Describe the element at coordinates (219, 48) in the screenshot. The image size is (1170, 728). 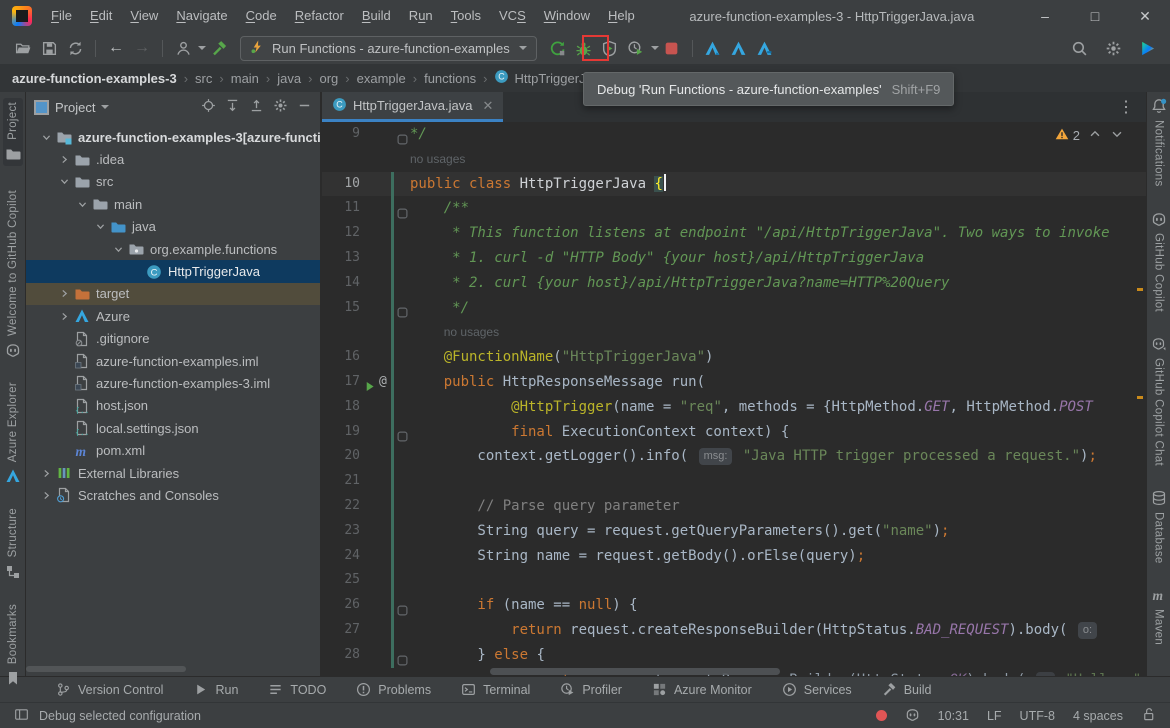
I see `build-button` at that location.